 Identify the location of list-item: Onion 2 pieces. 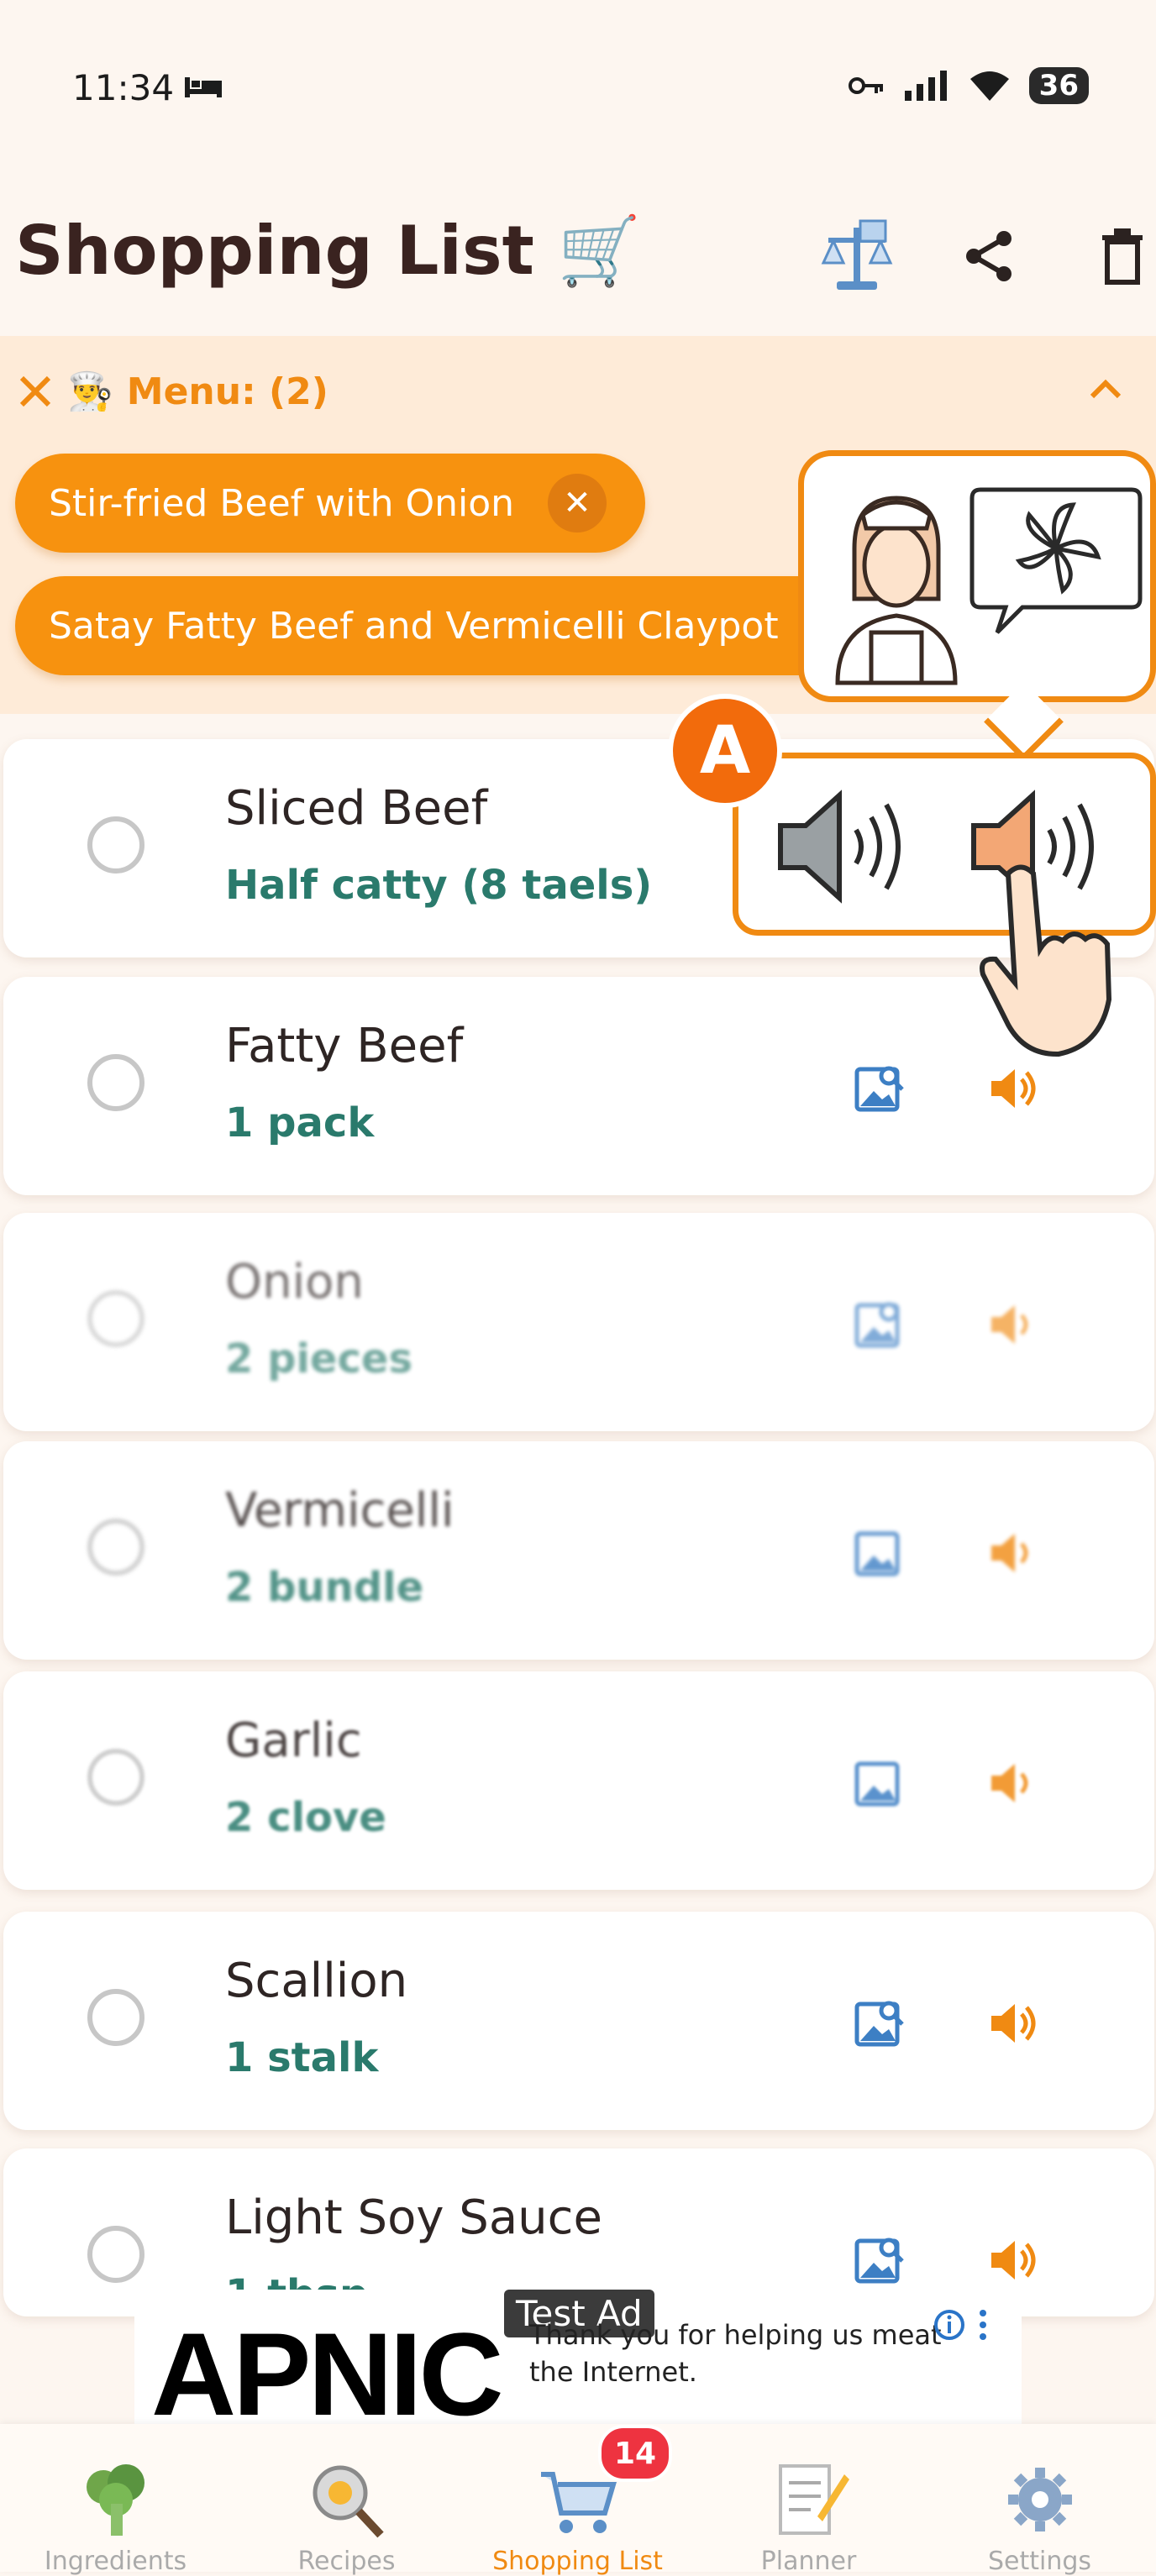
(578, 1322).